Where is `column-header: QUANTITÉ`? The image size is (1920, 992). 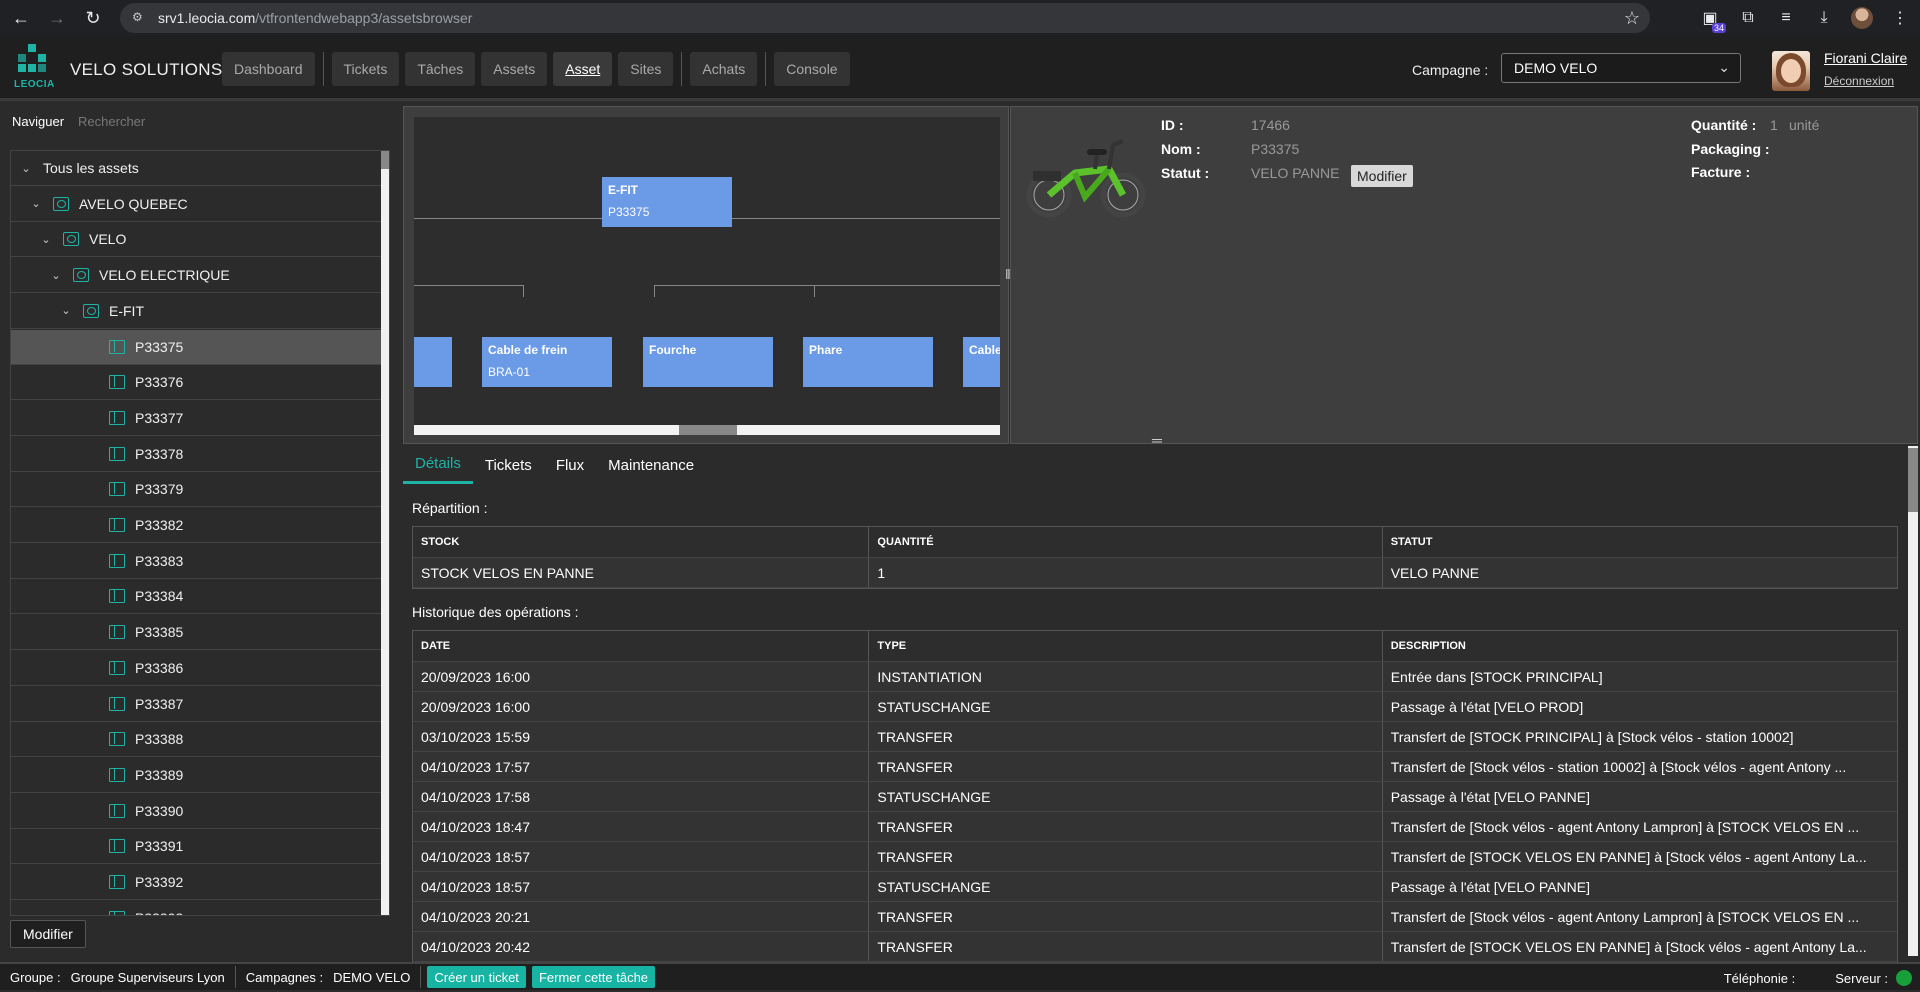 column-header: QUANTITÉ is located at coordinates (1126, 542).